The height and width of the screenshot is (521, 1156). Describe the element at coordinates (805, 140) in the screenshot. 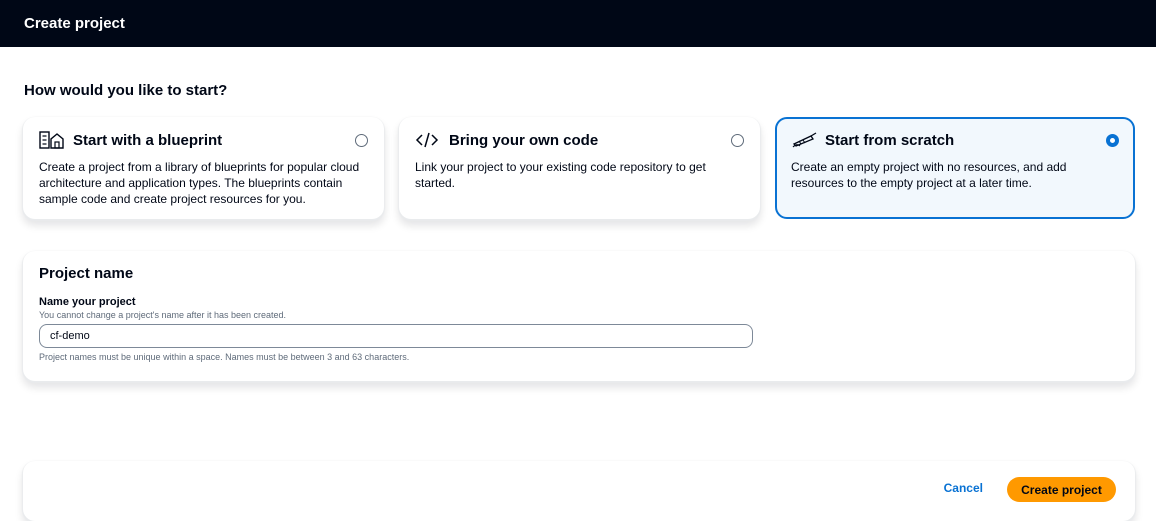

I see `pen-icon` at that location.